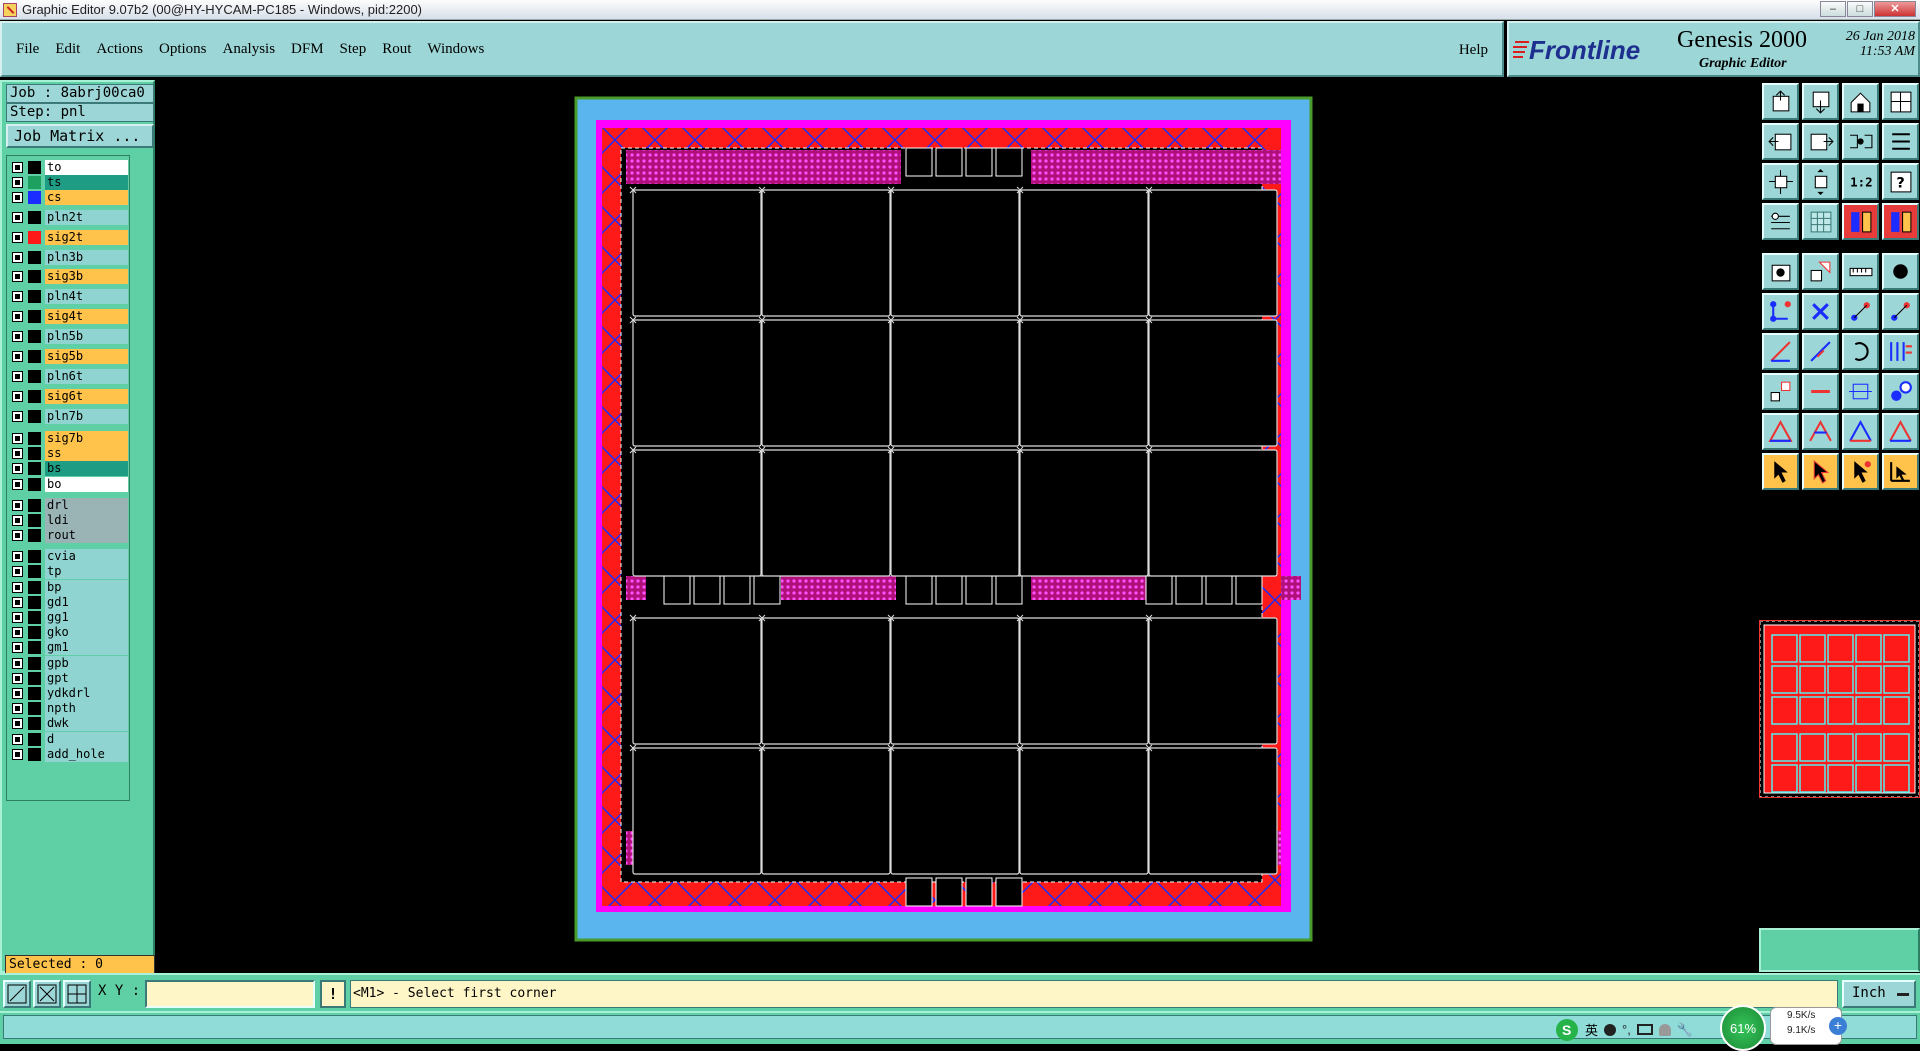  What do you see at coordinates (1820, 471) in the screenshot?
I see `tool-select-pointer-alt-button` at bounding box center [1820, 471].